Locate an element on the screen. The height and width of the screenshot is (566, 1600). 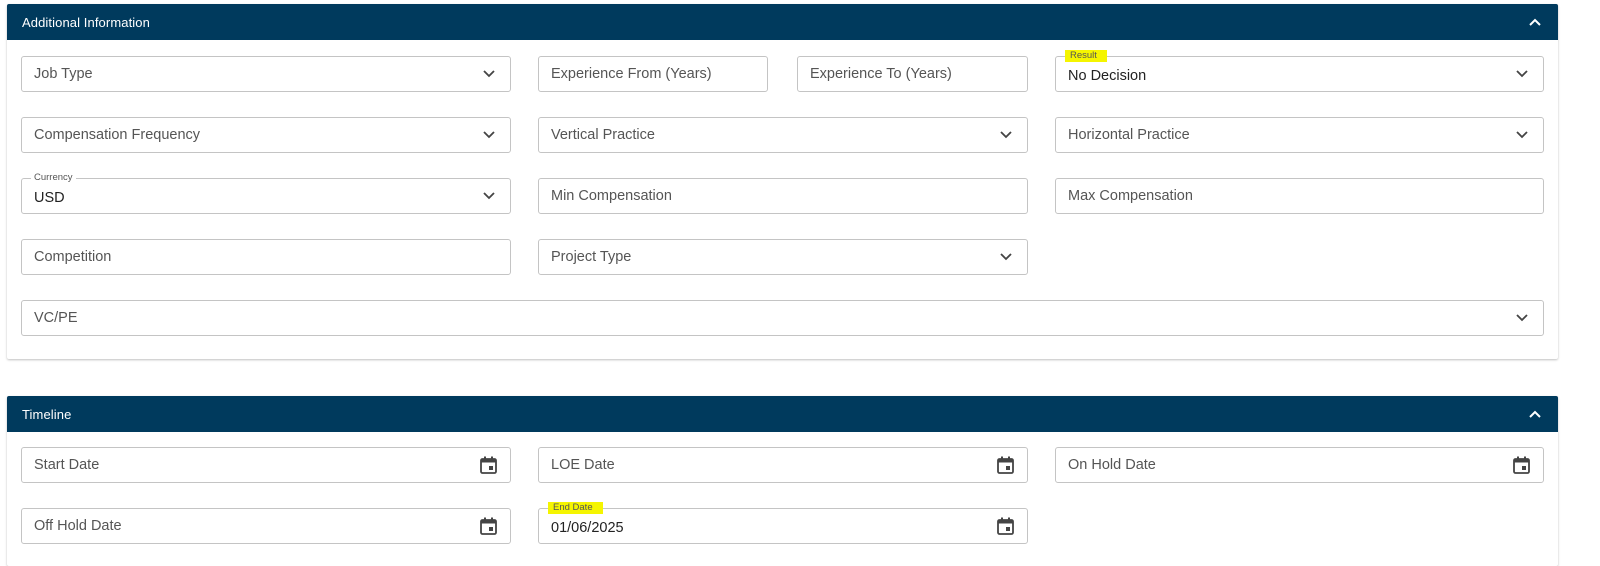
currency-label: Currency is located at coordinates (53, 178).